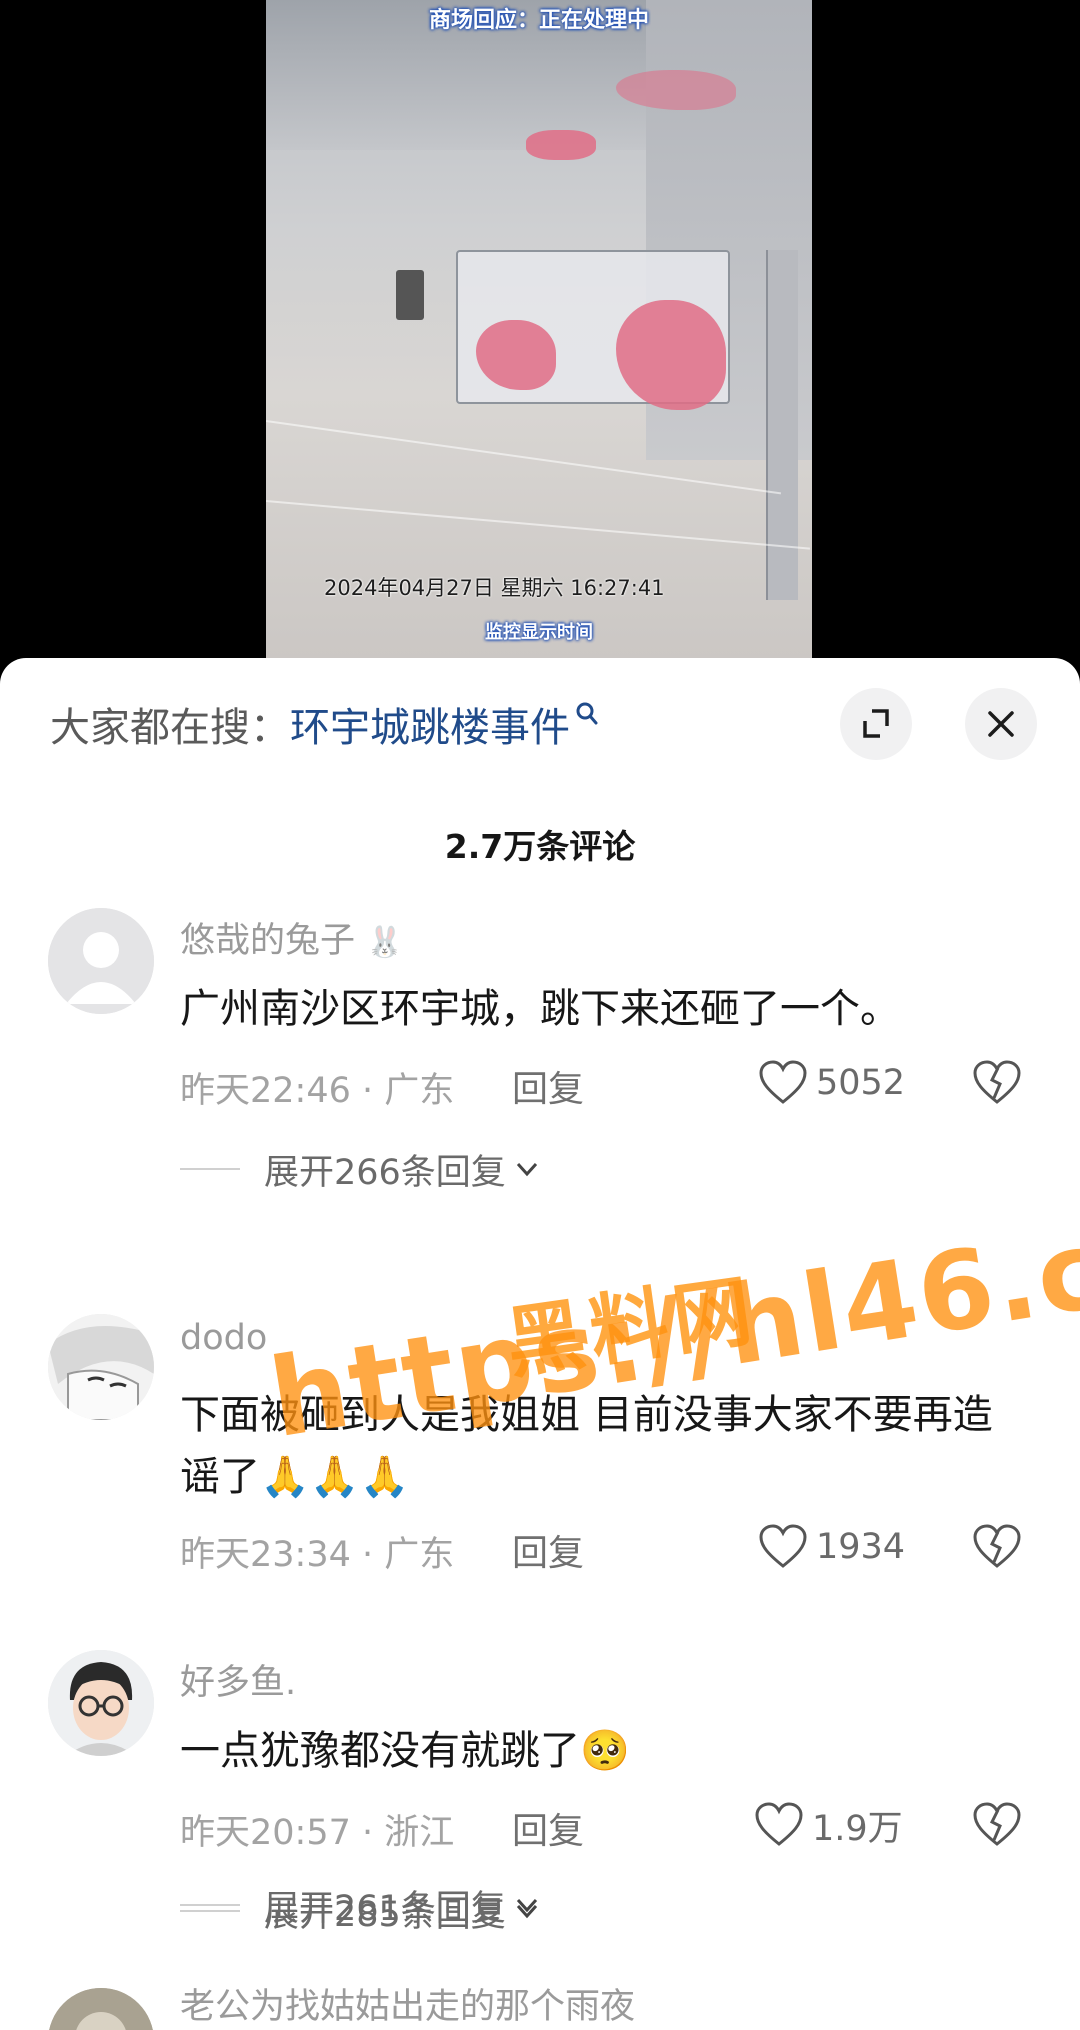  I want to click on close-button, so click(1001, 724).